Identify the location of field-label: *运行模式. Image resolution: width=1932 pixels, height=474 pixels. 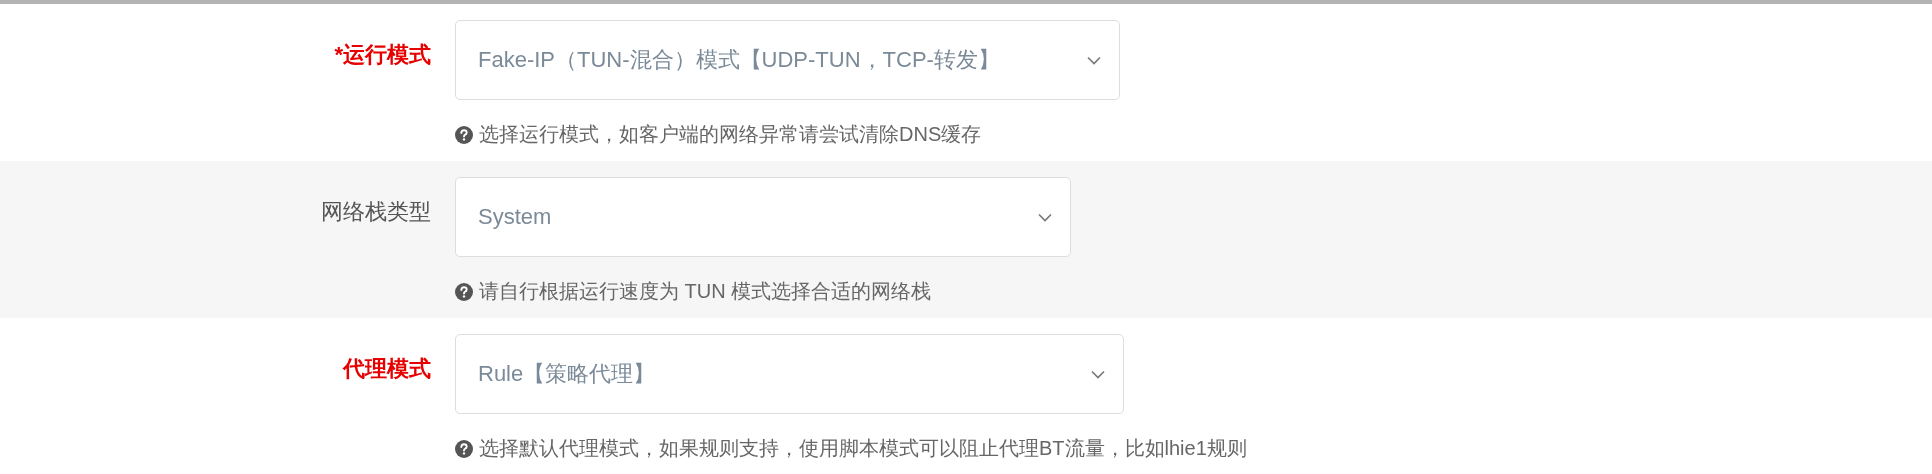
(382, 54).